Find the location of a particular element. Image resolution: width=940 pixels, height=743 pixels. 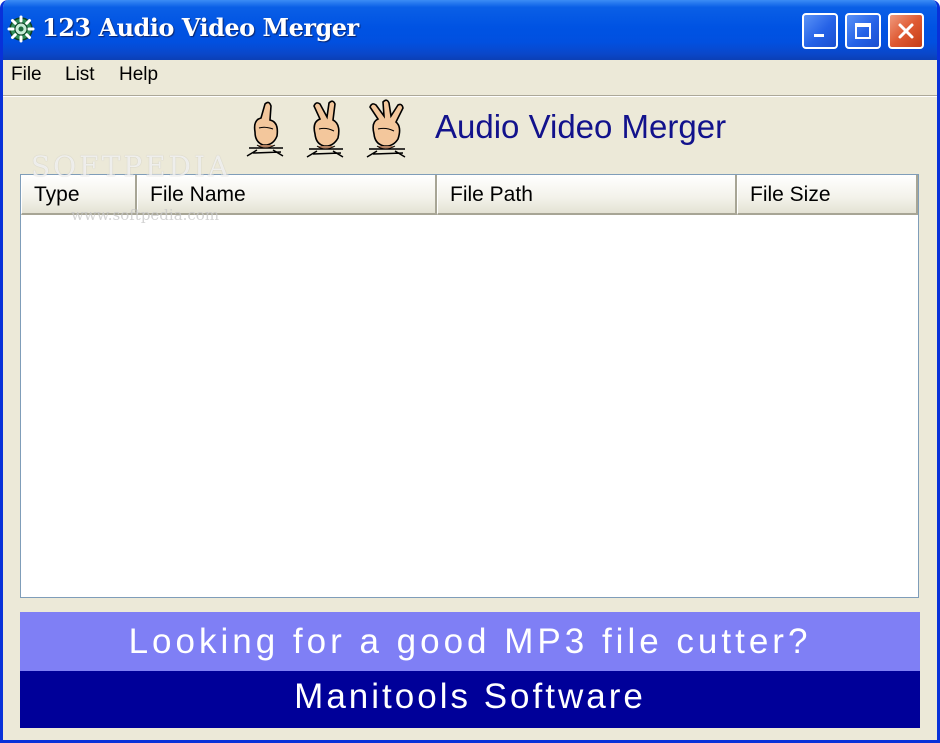

maximize-button is located at coordinates (863, 31).